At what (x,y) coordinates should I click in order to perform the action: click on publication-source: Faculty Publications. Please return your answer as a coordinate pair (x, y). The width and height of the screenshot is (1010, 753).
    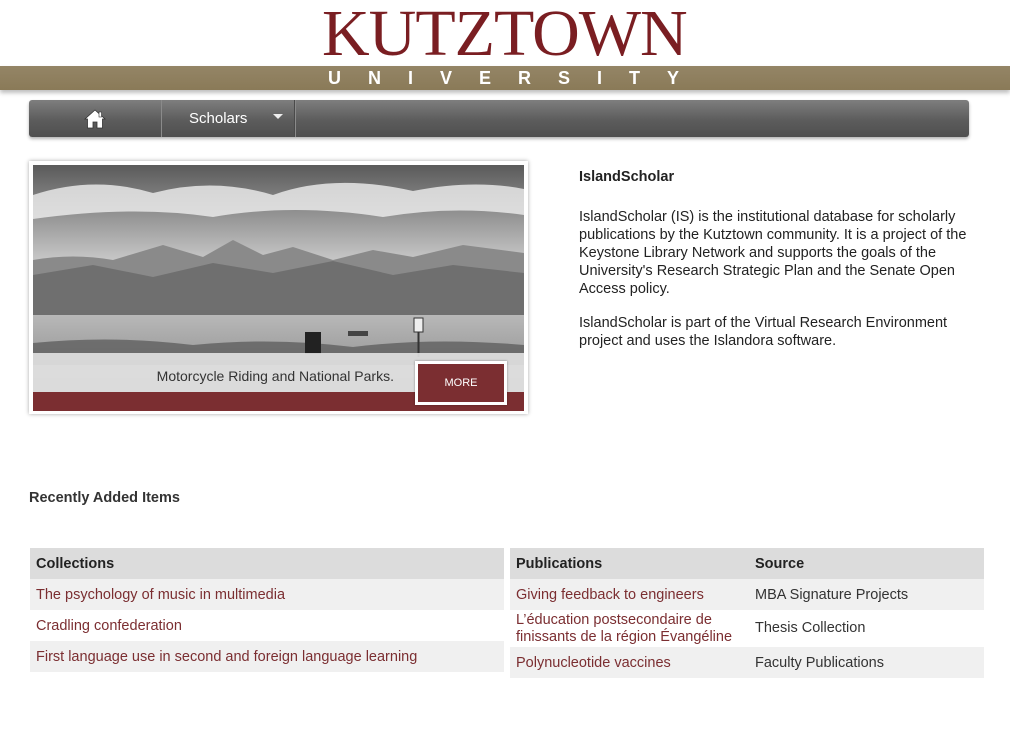
    Looking at the image, I should click on (866, 662).